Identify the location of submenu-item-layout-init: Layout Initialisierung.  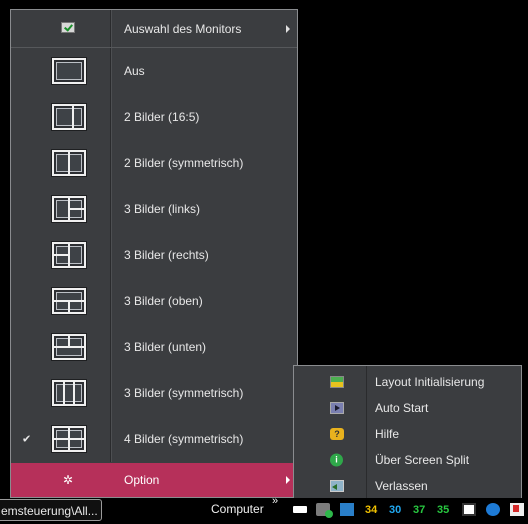
(407, 382).